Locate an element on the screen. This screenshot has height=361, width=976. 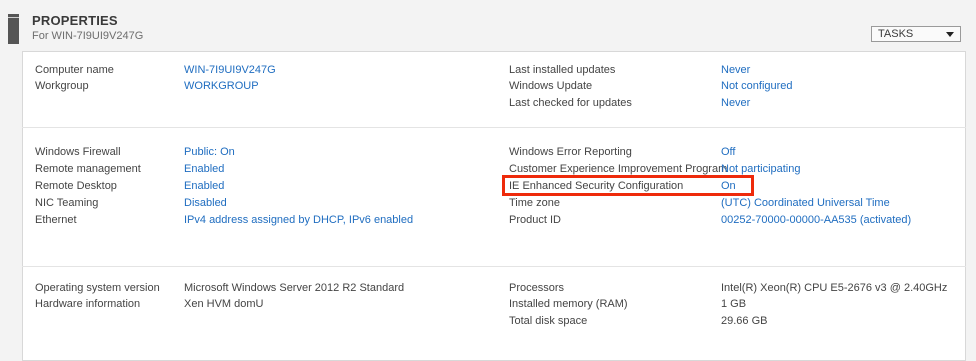
ie-esc-highlight-box is located at coordinates (628, 185).